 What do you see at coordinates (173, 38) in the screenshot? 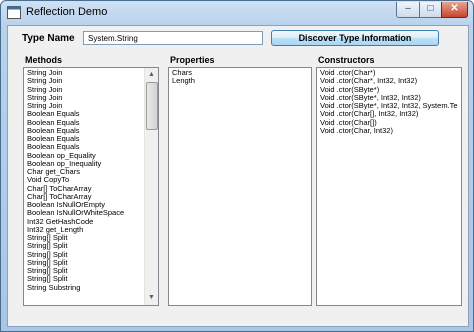
I see `type-name-input` at bounding box center [173, 38].